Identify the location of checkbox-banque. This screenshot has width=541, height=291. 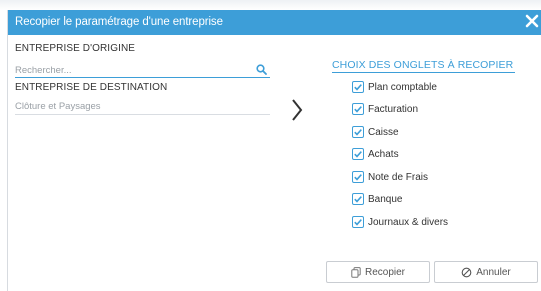
(358, 199).